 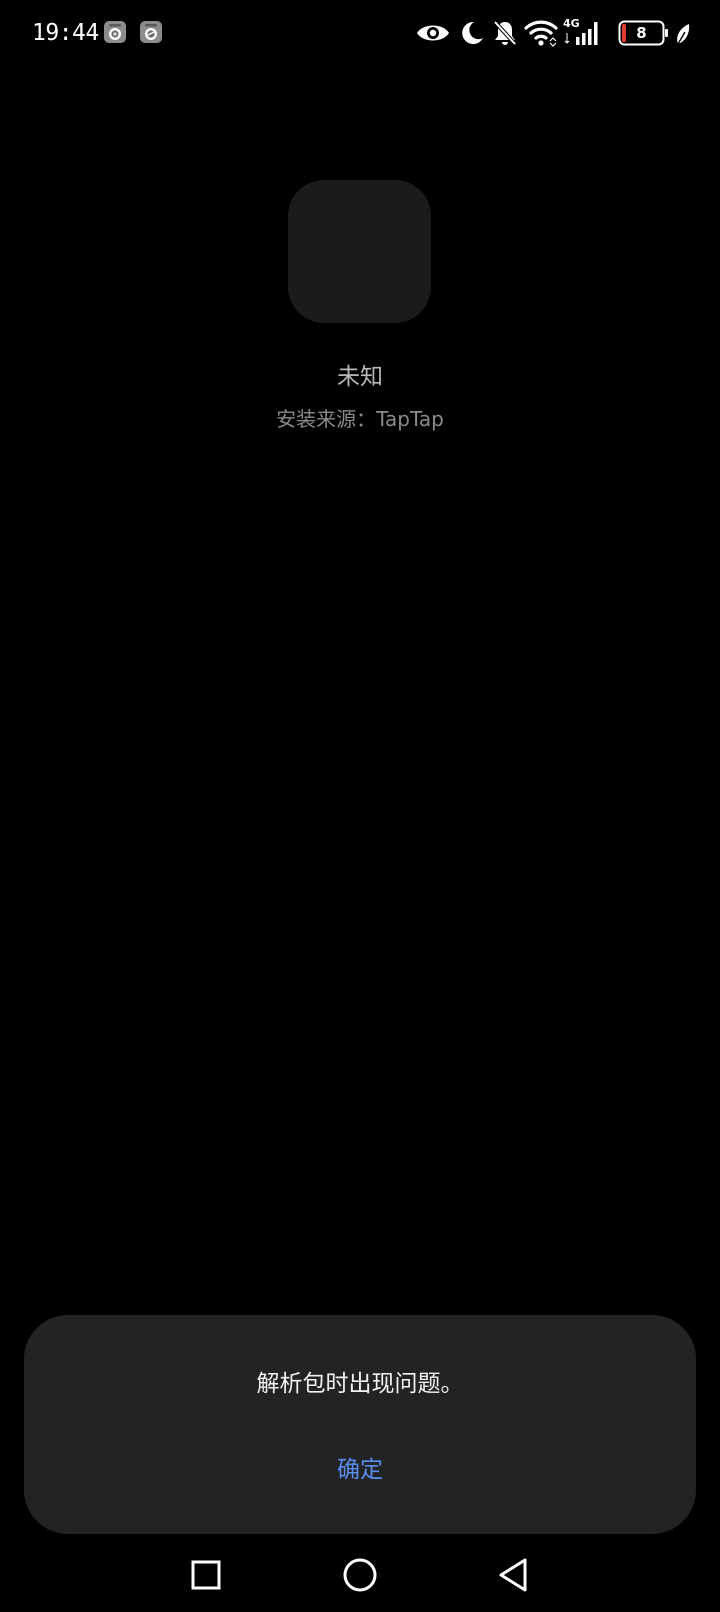 I want to click on recents-button, so click(x=206, y=1575).